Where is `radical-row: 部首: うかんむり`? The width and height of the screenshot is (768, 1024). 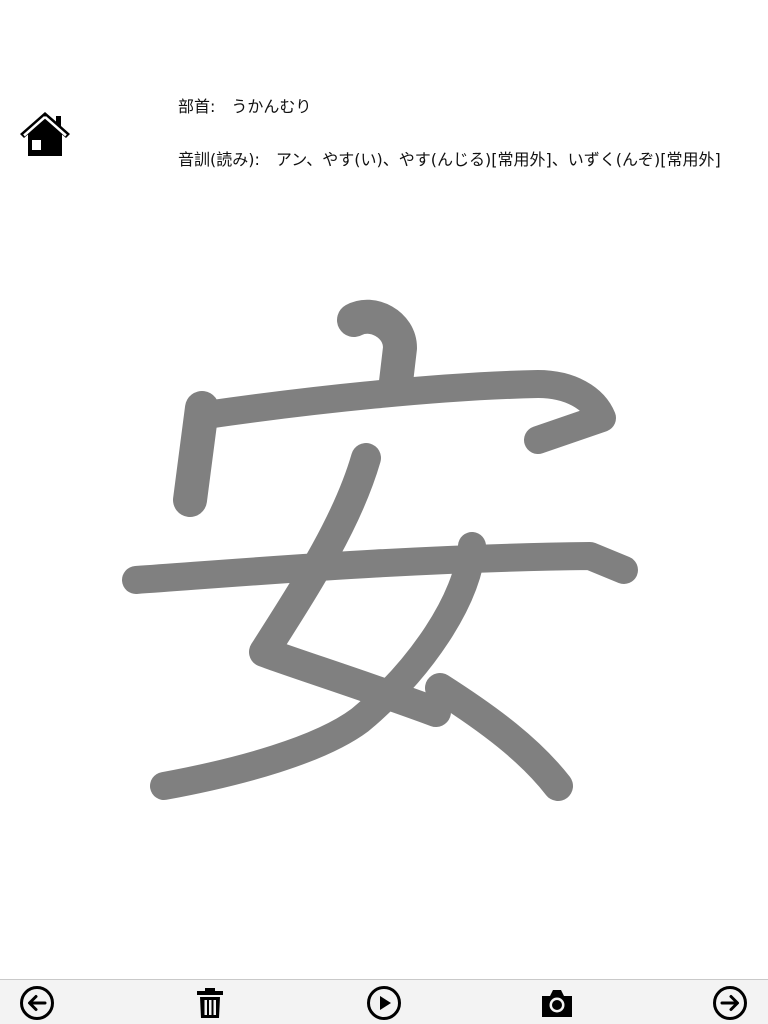
radical-row: 部首: うかんむり is located at coordinates (467, 107).